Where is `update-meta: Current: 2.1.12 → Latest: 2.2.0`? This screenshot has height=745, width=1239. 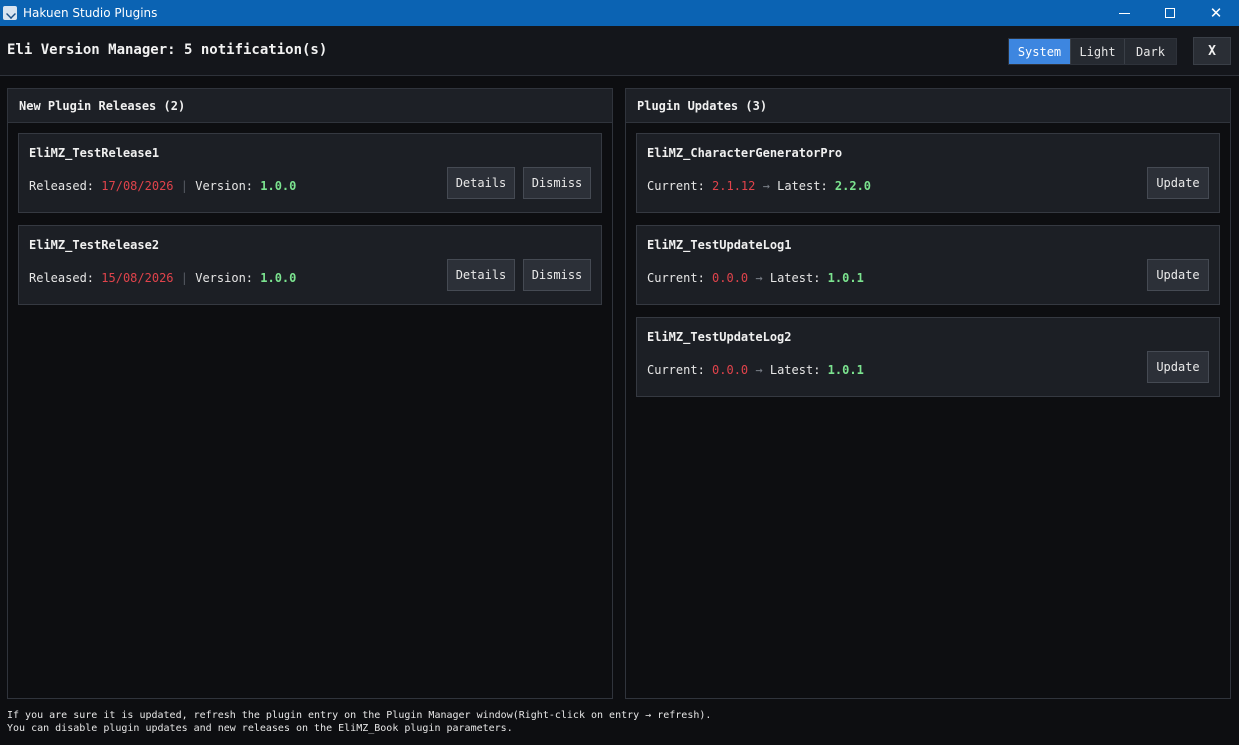 update-meta: Current: 2.1.12 → Latest: 2.2.0 is located at coordinates (759, 186).